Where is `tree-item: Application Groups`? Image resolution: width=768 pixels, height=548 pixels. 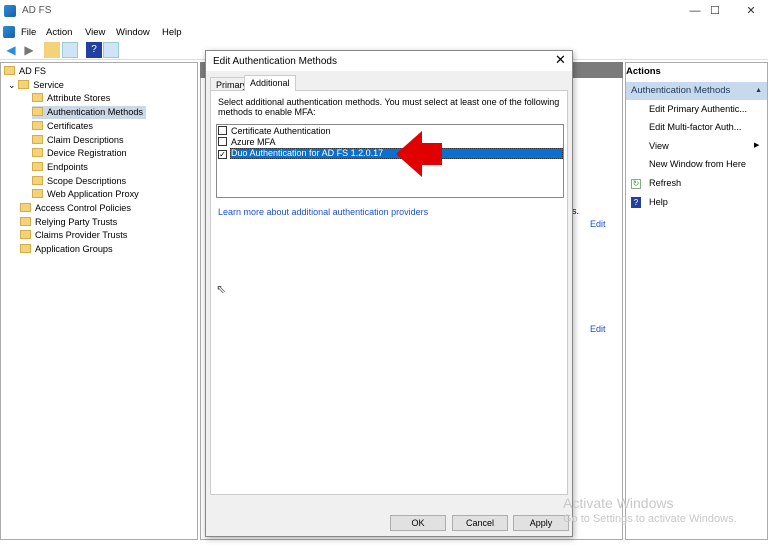 tree-item: Application Groups is located at coordinates (68, 249).